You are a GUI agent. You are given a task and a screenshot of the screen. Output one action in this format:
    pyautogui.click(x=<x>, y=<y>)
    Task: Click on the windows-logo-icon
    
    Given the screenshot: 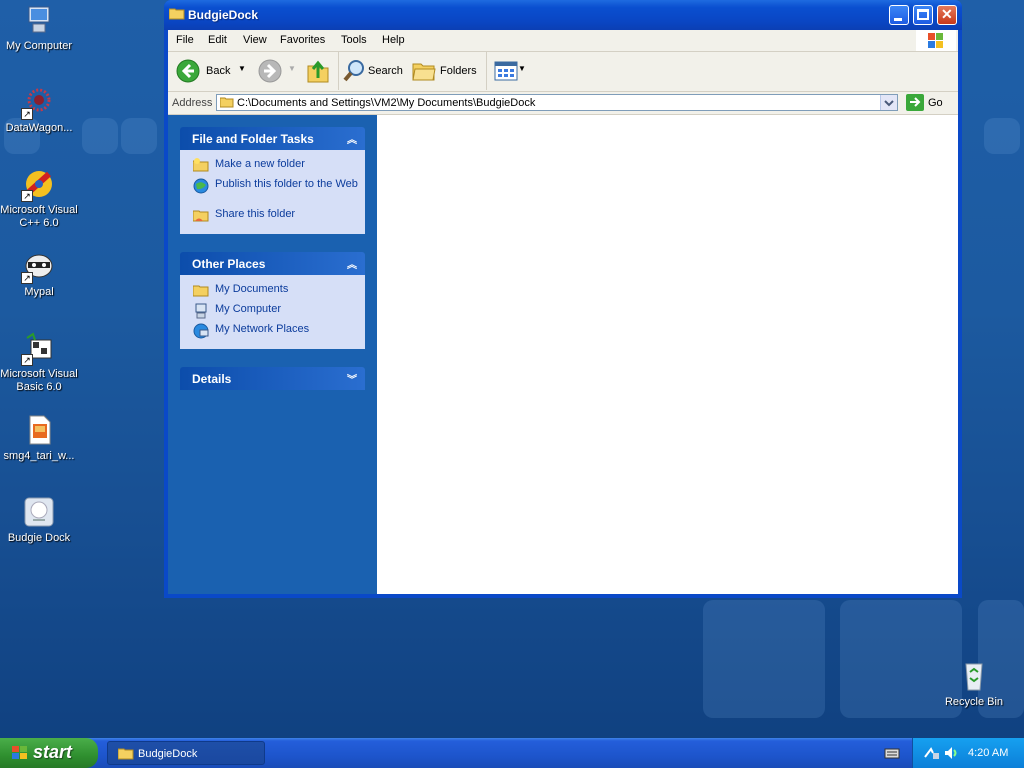 What is the action you would take?
    pyautogui.click(x=936, y=40)
    